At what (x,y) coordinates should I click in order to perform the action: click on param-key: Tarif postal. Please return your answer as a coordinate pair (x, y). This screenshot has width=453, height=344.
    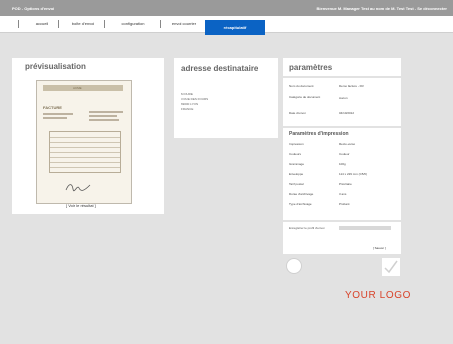
    Looking at the image, I should click on (296, 184).